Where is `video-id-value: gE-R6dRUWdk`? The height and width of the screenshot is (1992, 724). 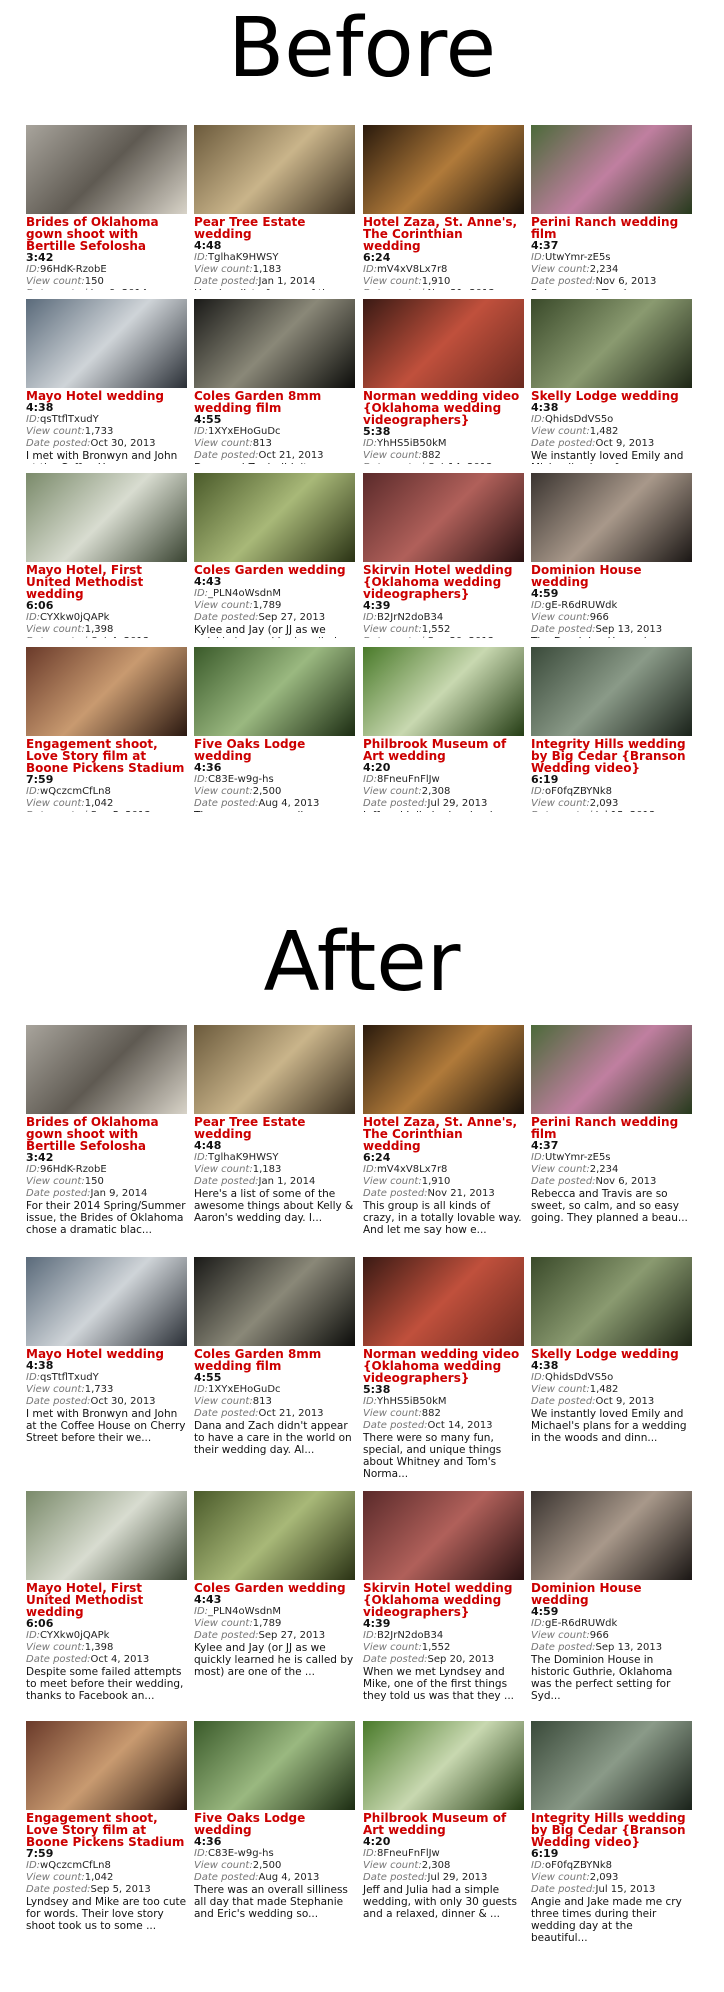
video-id-value: gE-R6dRUWdk is located at coordinates (581, 1623).